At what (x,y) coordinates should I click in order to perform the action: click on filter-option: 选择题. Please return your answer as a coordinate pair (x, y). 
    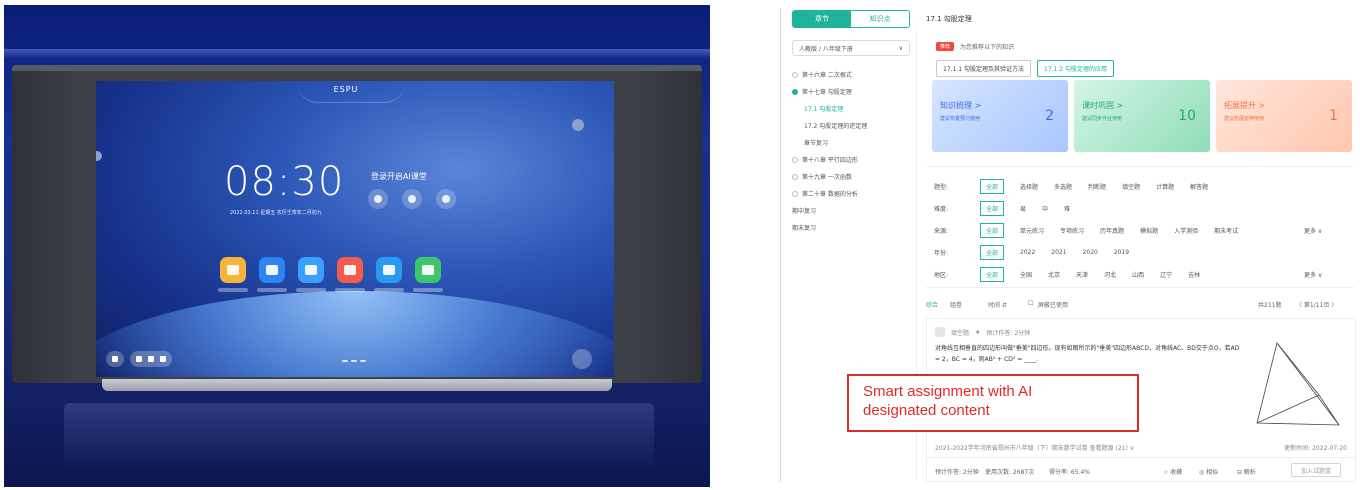
    Looking at the image, I should click on (1029, 186).